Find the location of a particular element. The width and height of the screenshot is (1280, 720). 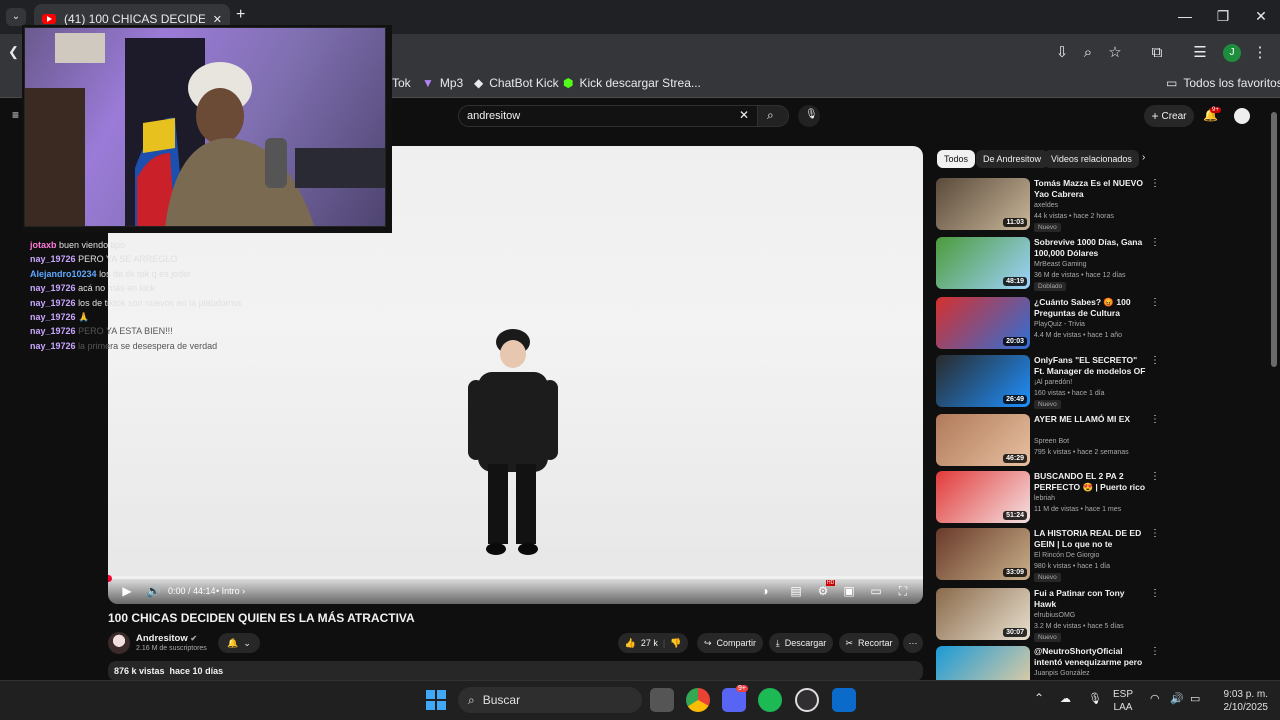

close-tab-icon: ✕ is located at coordinates (217, 19).